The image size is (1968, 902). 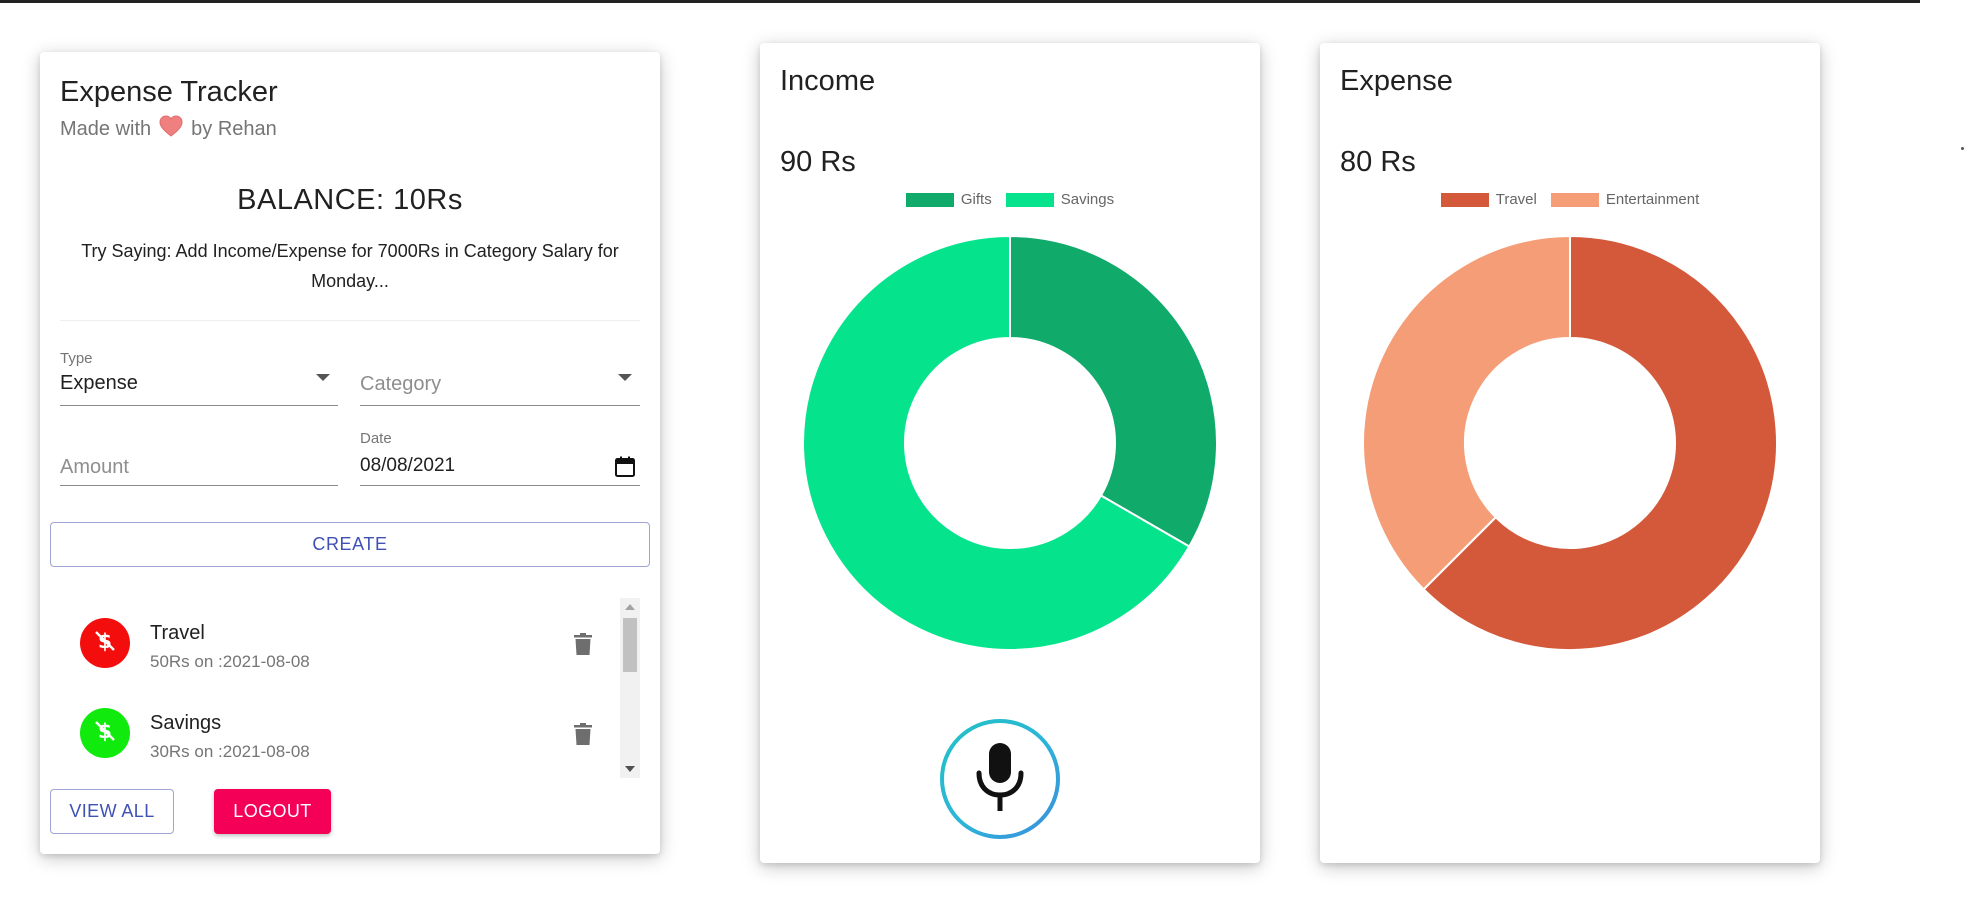 I want to click on category-select: Category, so click(x=500, y=375).